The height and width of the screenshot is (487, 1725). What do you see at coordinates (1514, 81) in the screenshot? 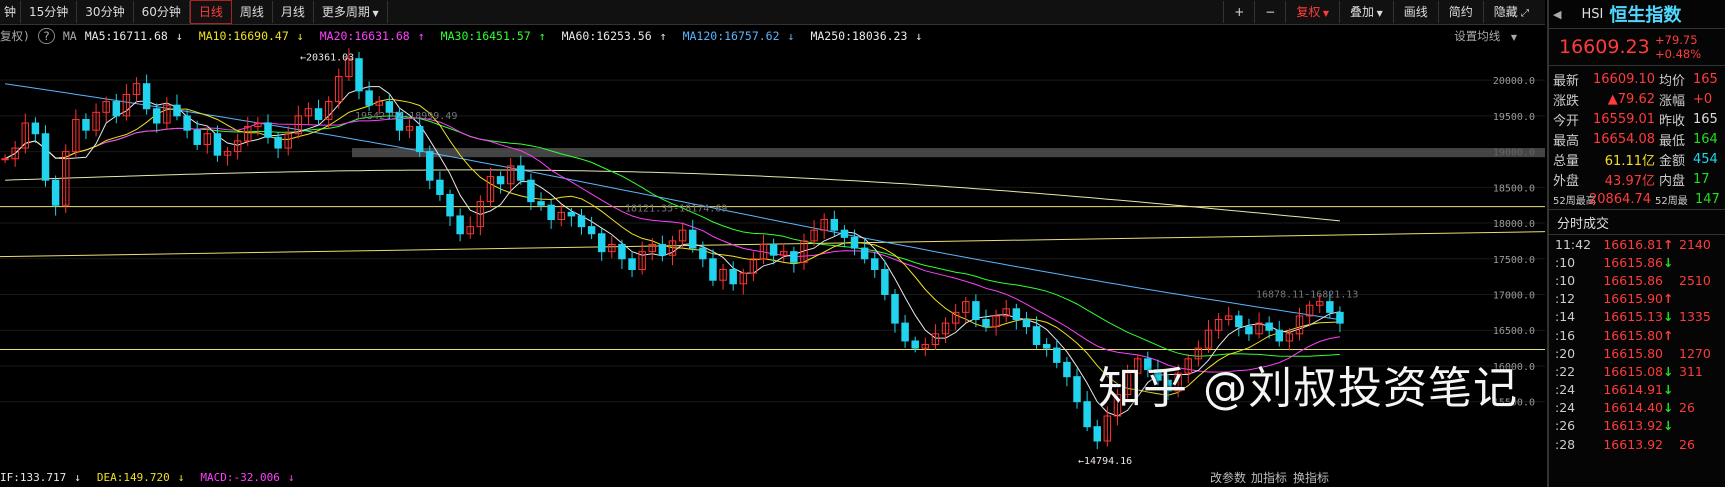
I see `y-tick-label: 20000.0` at bounding box center [1514, 81].